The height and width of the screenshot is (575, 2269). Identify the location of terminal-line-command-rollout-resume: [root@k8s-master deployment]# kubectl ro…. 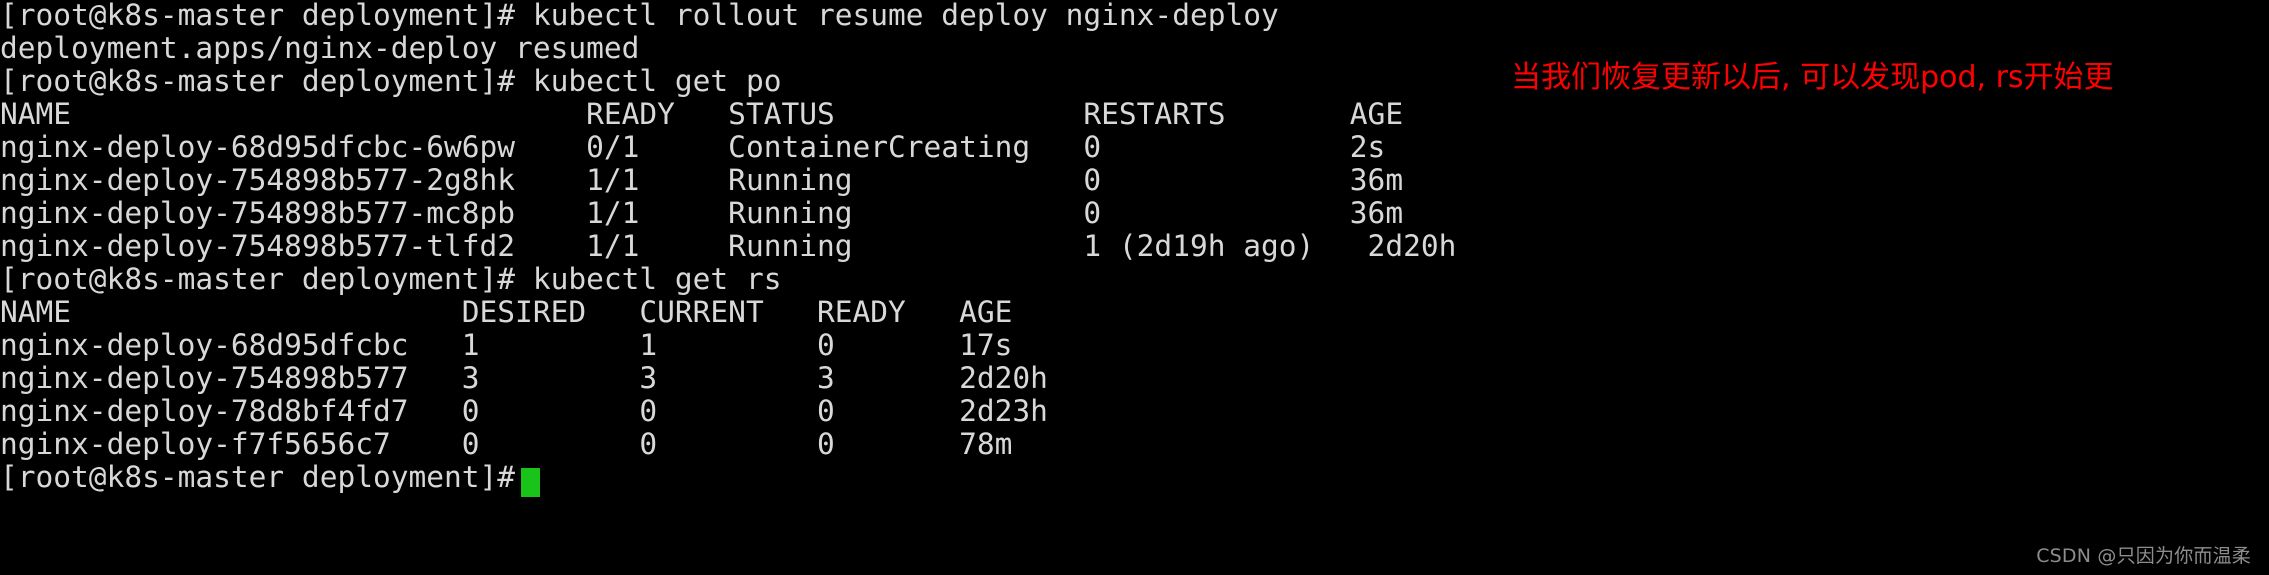
(639, 16).